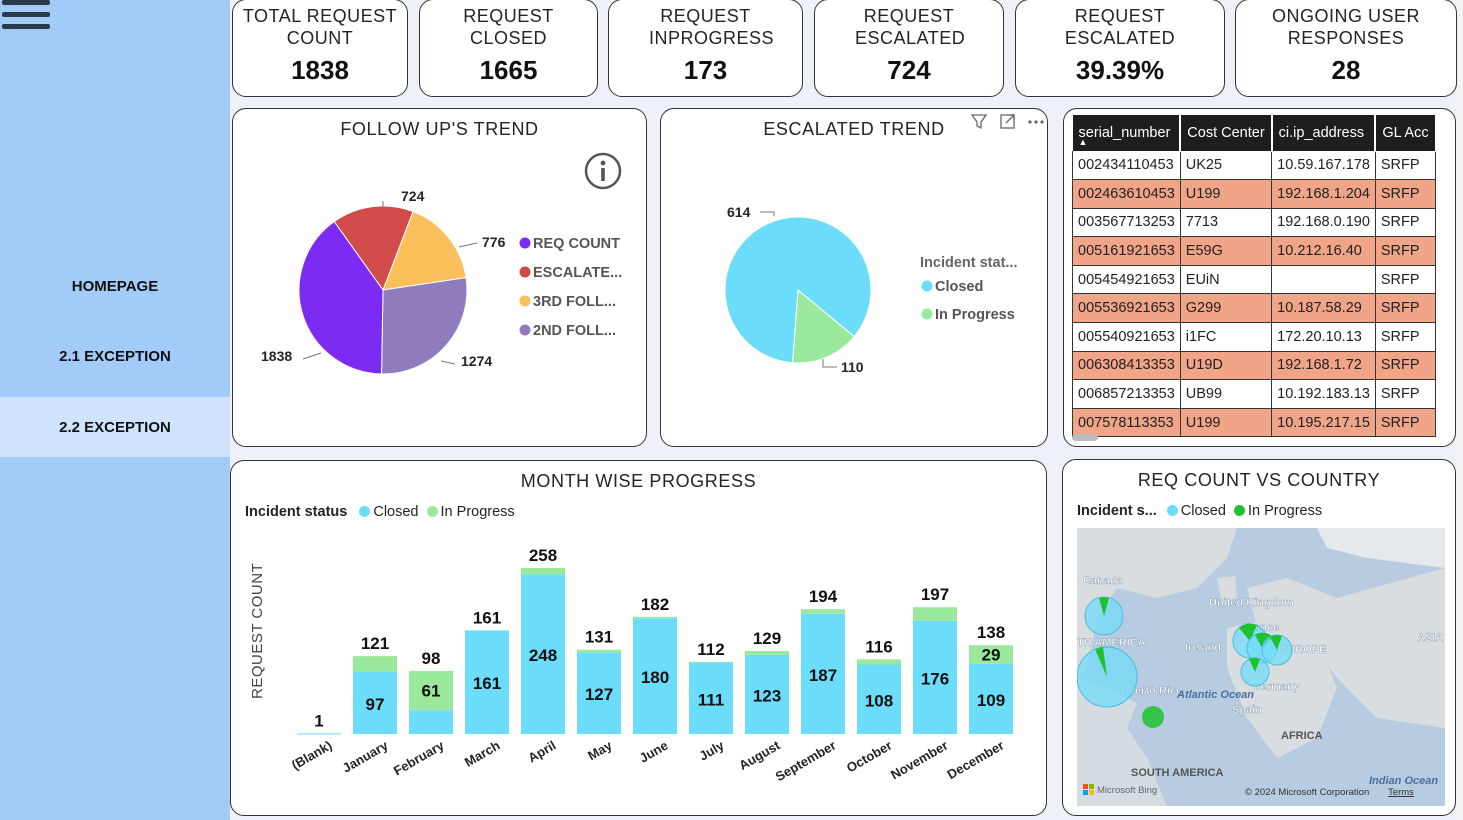 This screenshot has width=1463, height=820. What do you see at coordinates (1324, 133) in the screenshot?
I see `column-header: ci.ip_address` at bounding box center [1324, 133].